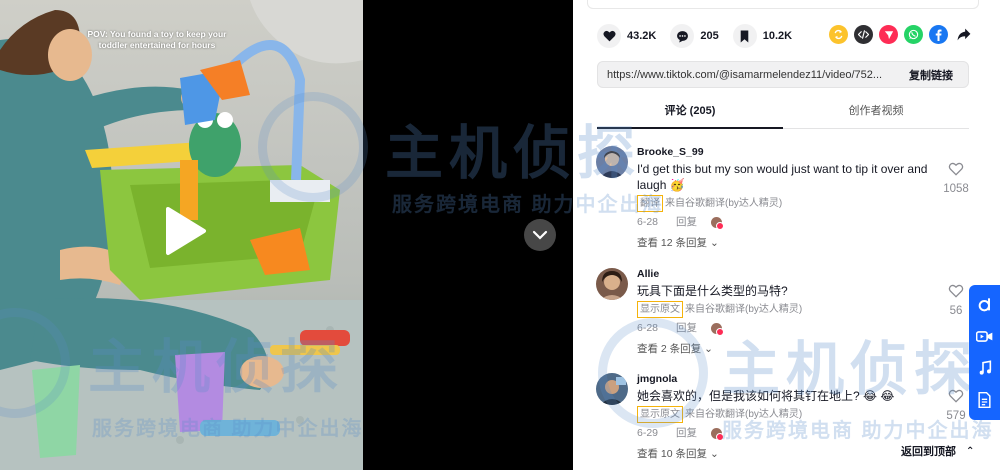 This screenshot has height=470, width=1000. What do you see at coordinates (789, 242) in the screenshot?
I see `view-replies-button: 查看 12 条回复 ⌄` at bounding box center [789, 242].